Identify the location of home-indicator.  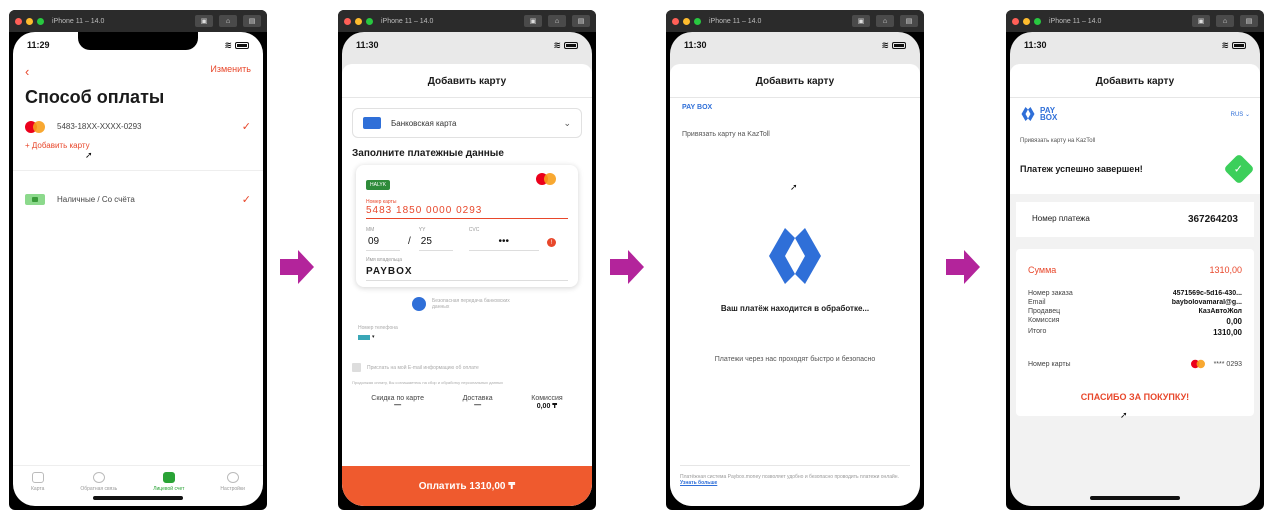
(138, 498).